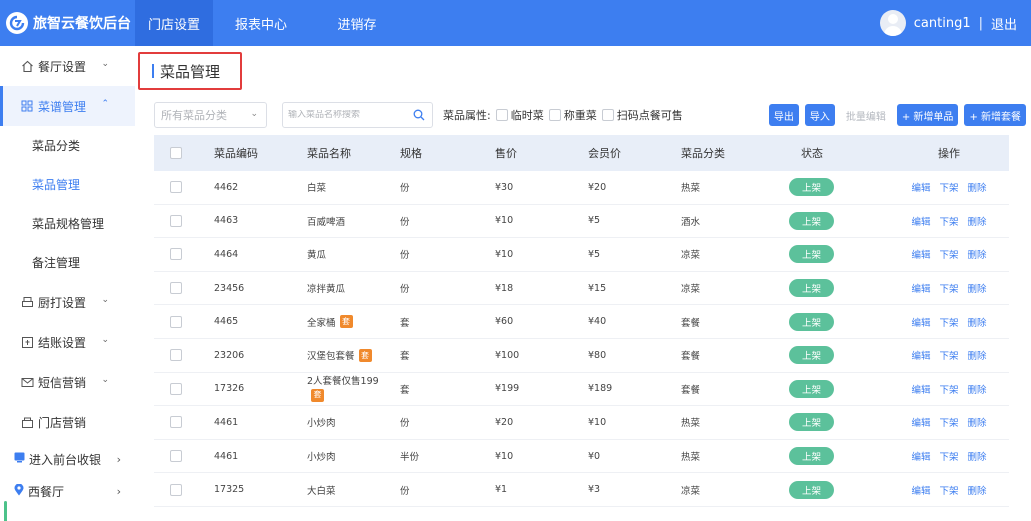 This screenshot has height=521, width=1031. What do you see at coordinates (67, 459) in the screenshot?
I see `enter-cashier-link: 进入前台收银 ›` at bounding box center [67, 459].